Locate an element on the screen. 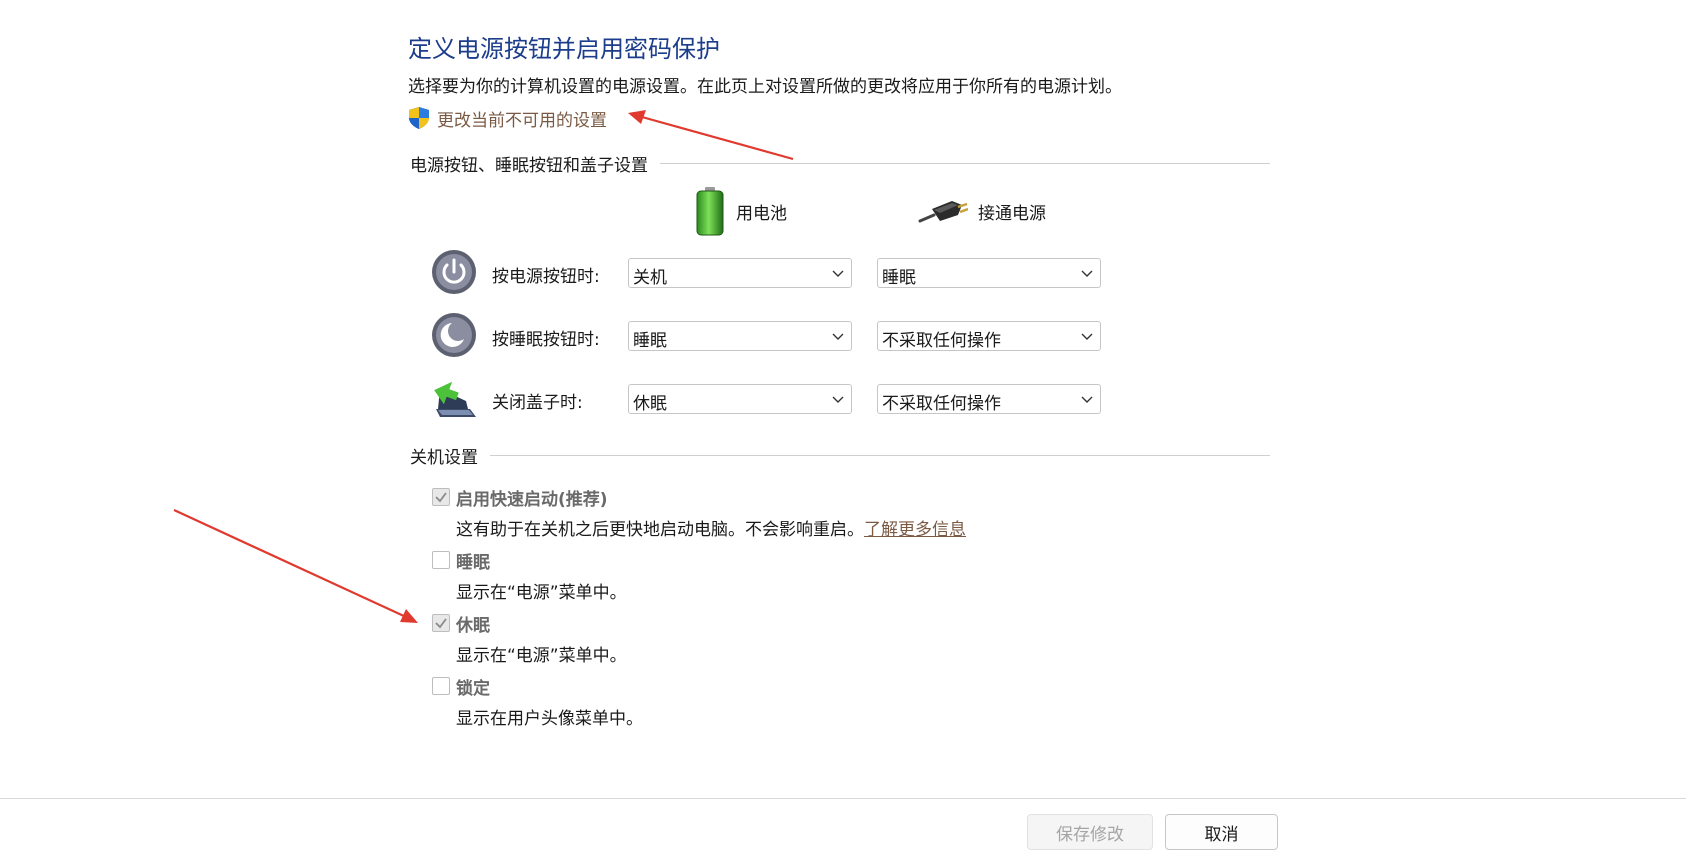 Image resolution: width=1686 pixels, height=867 pixels. power-buttons-section-heading: 电源按钮、睡眠按钮和盖子设置 is located at coordinates (840, 163).